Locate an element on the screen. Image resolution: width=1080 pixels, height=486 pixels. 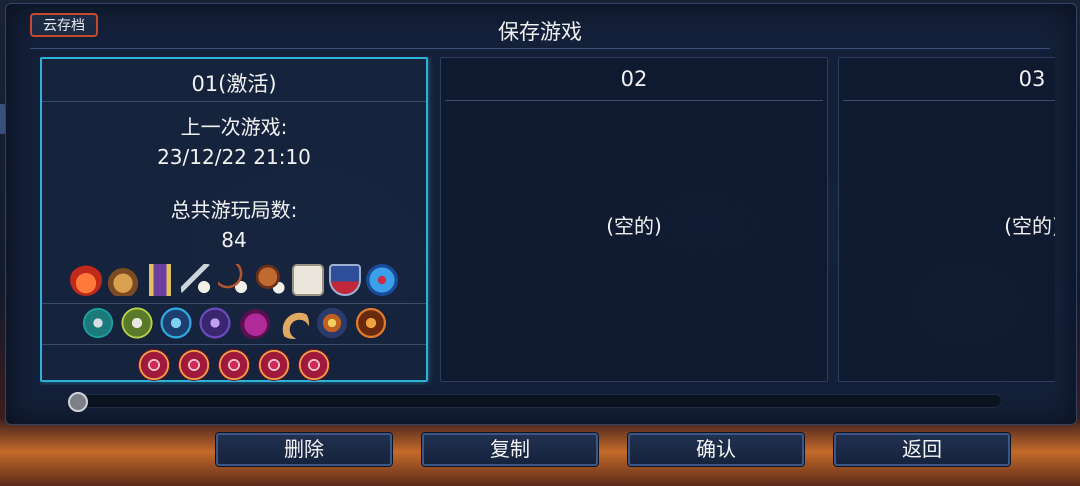
spider-rune-icon is located at coordinates (331, 323).